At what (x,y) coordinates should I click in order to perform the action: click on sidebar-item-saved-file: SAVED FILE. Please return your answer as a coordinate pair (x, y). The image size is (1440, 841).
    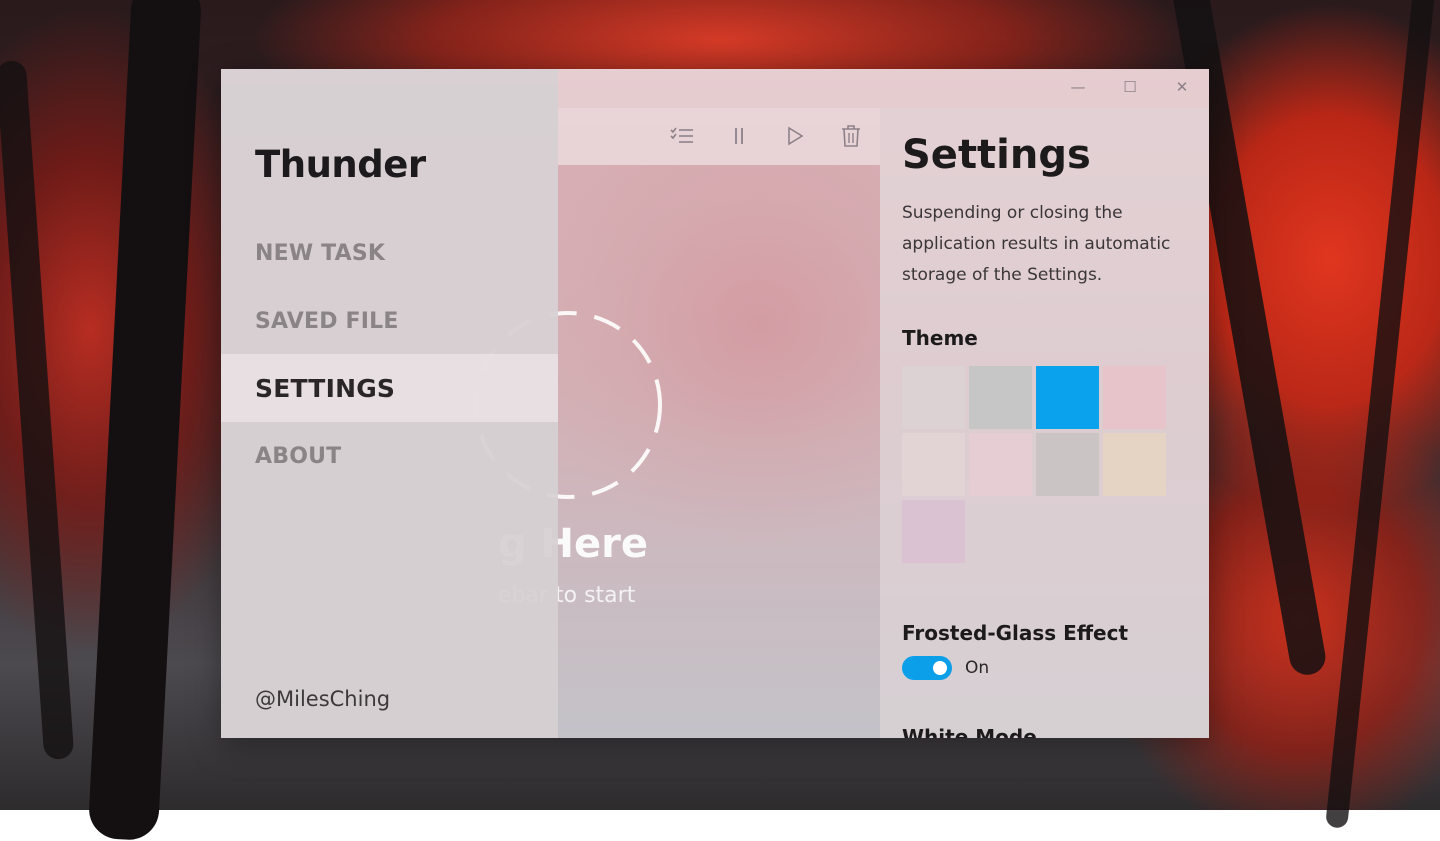
    Looking at the image, I should click on (389, 321).